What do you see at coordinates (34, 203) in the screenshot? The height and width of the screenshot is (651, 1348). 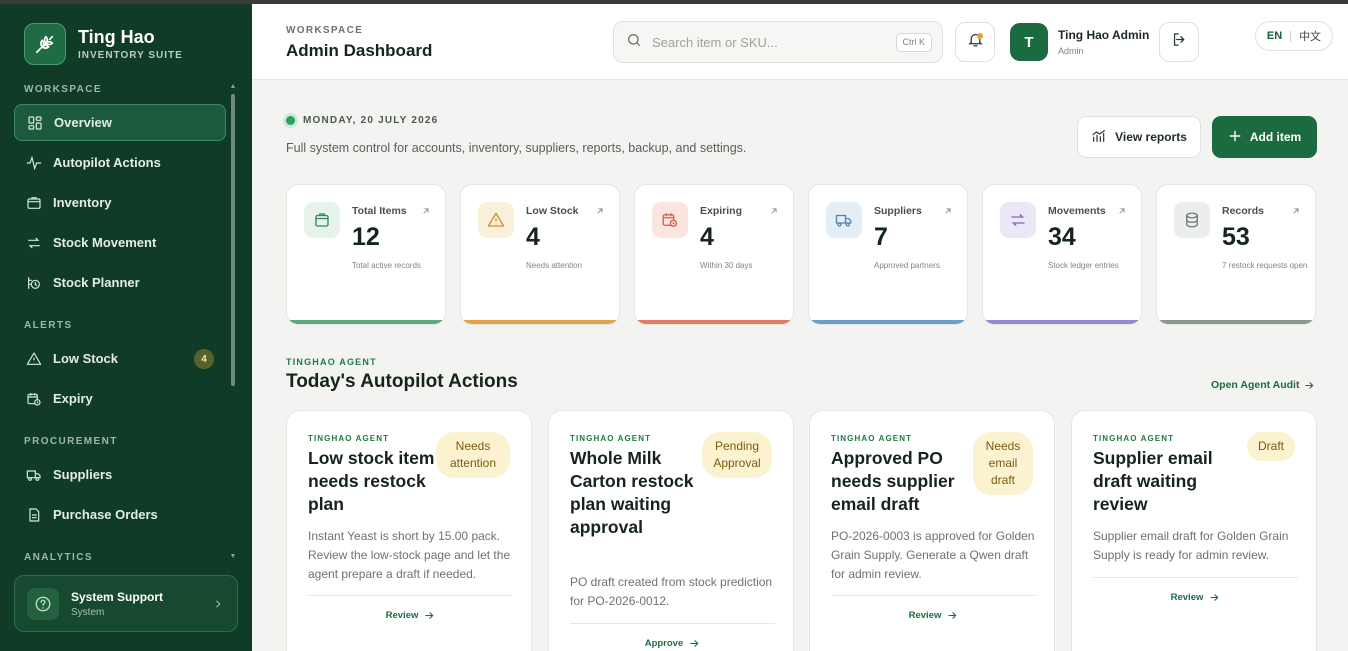 I see `box-icon` at bounding box center [34, 203].